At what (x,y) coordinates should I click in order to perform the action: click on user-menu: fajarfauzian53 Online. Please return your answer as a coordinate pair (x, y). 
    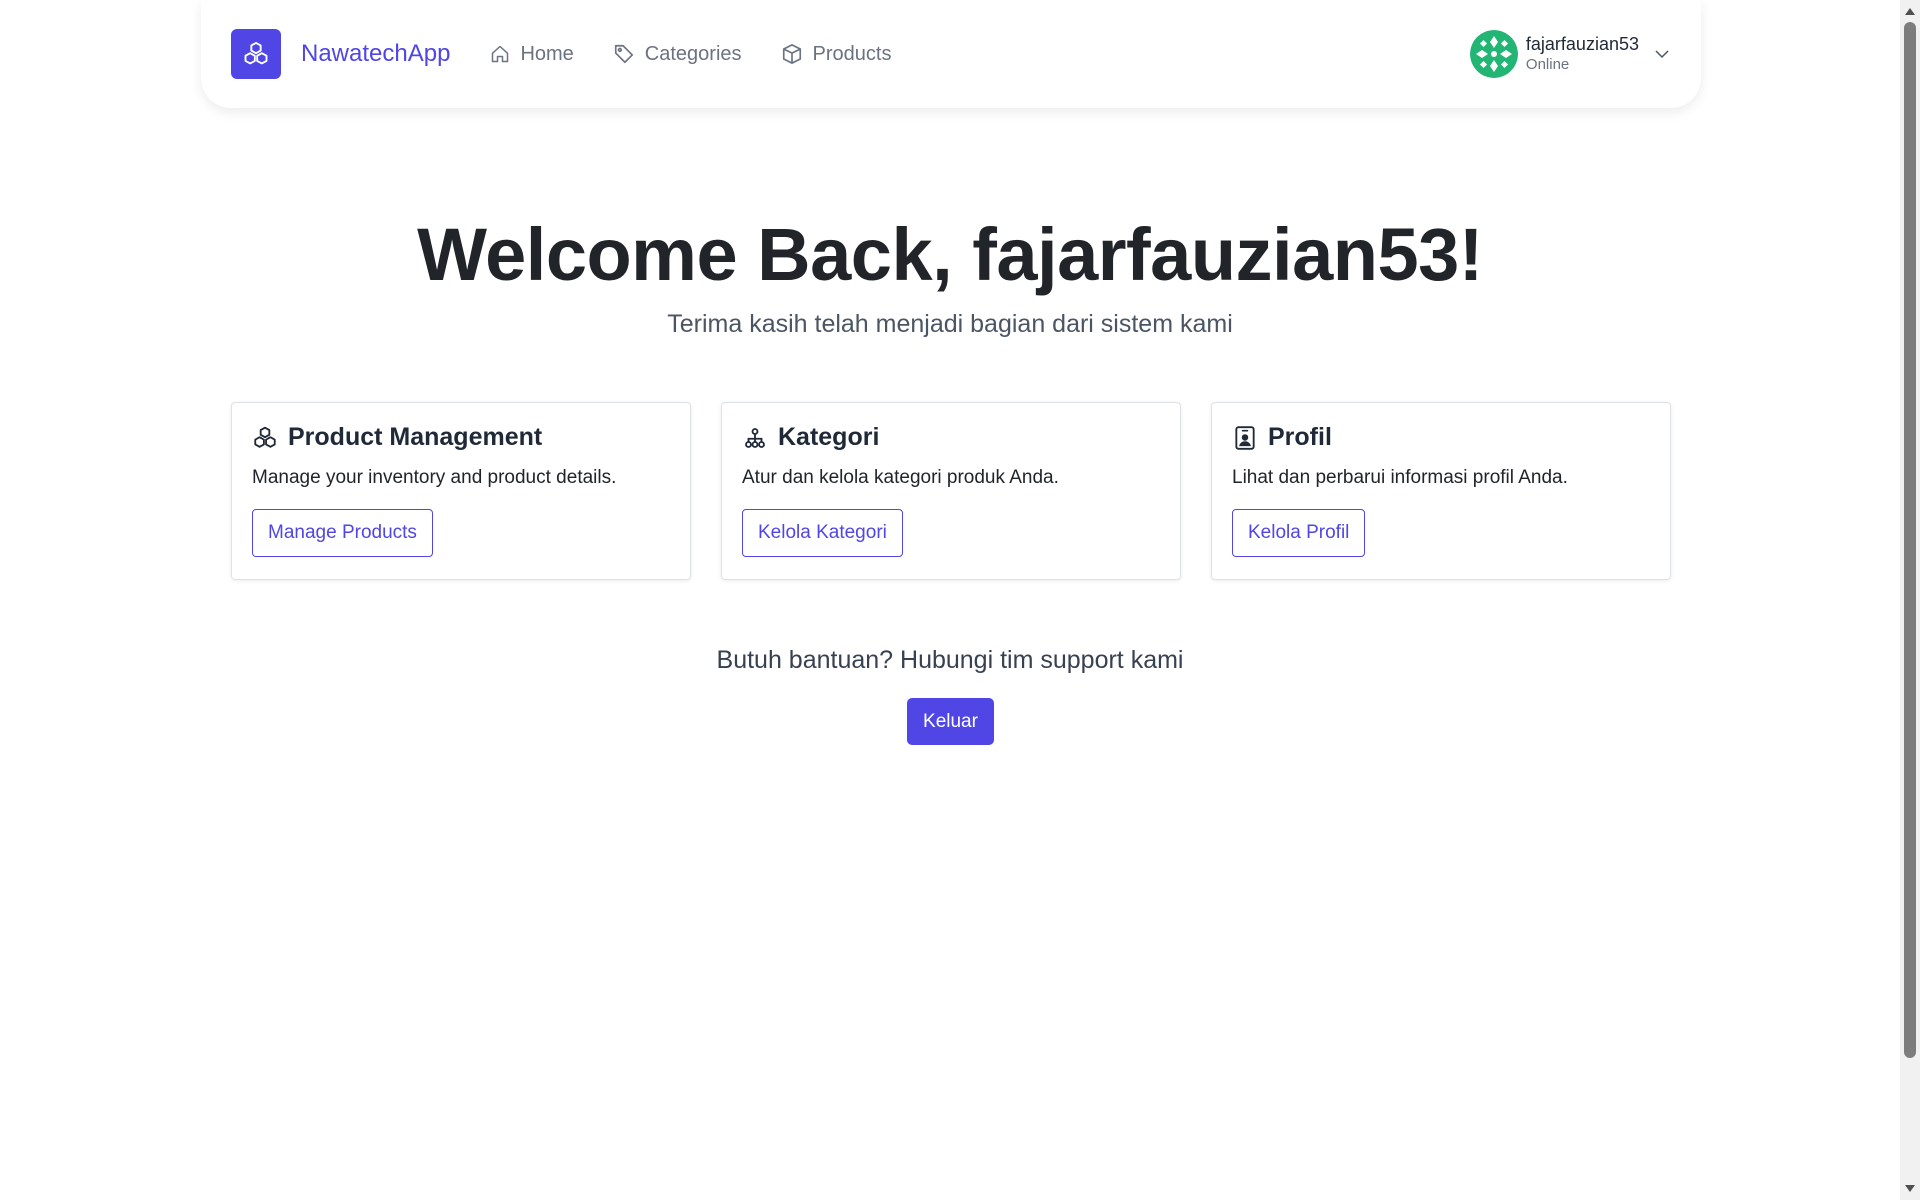
    Looking at the image, I should click on (1570, 54).